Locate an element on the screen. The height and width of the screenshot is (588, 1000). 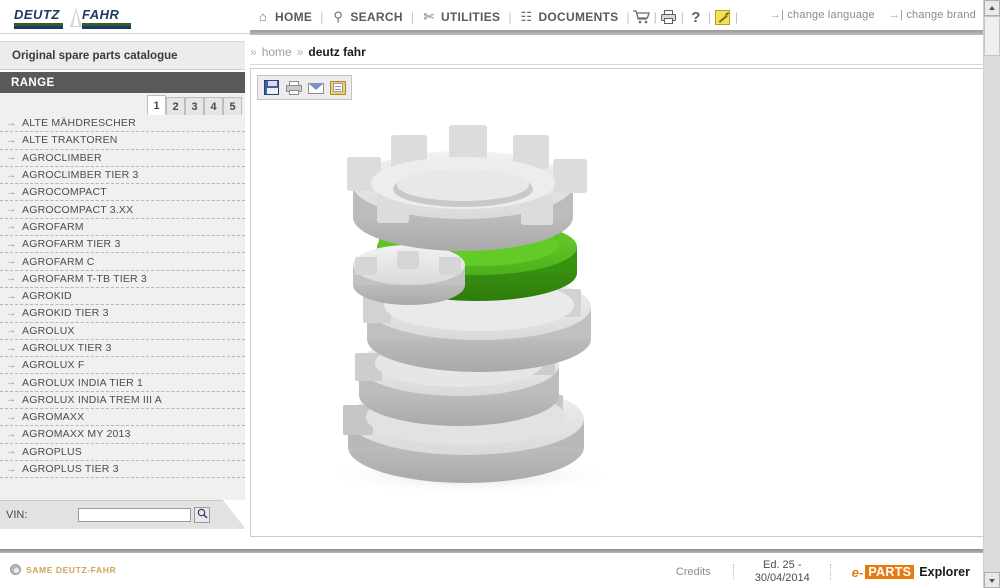
vin-search-bar: VIN: is located at coordinates (122, 514).